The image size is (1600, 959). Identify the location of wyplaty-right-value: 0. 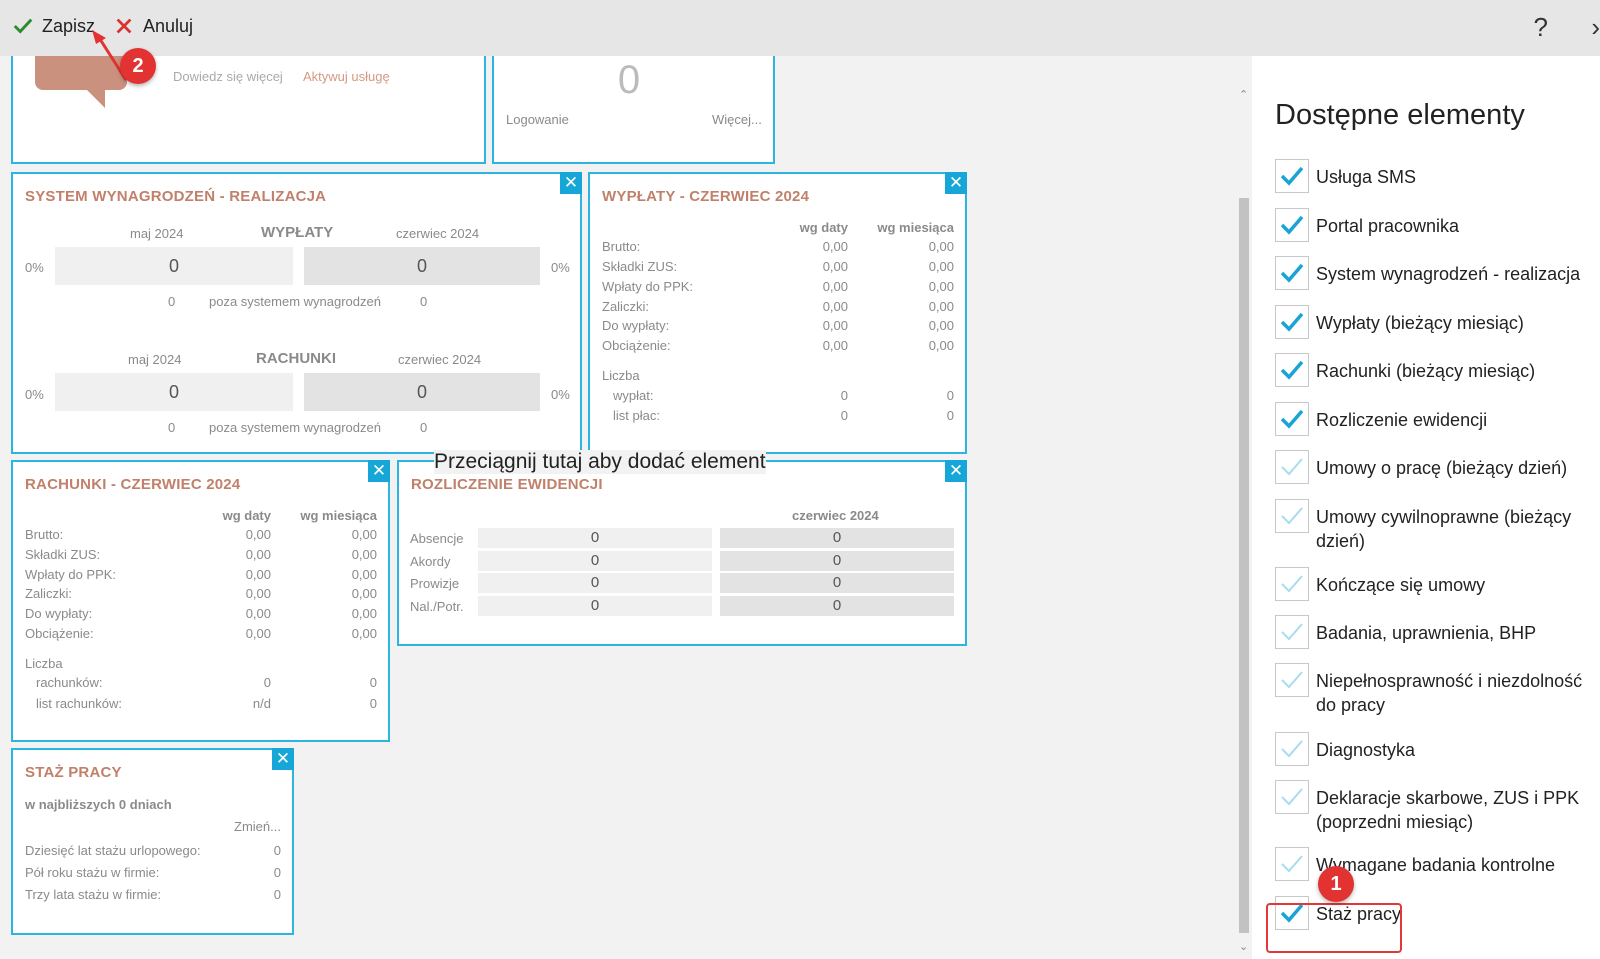
(422, 266).